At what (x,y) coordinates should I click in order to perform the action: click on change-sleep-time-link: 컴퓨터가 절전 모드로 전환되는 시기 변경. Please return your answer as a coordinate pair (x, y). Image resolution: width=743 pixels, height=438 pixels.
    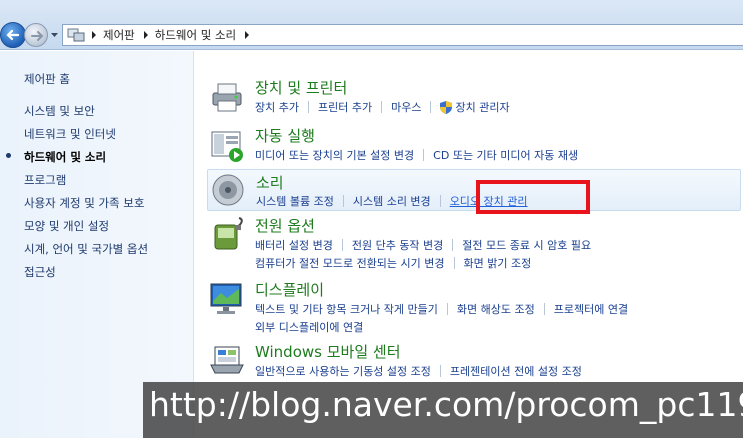
    Looking at the image, I should click on (350, 263).